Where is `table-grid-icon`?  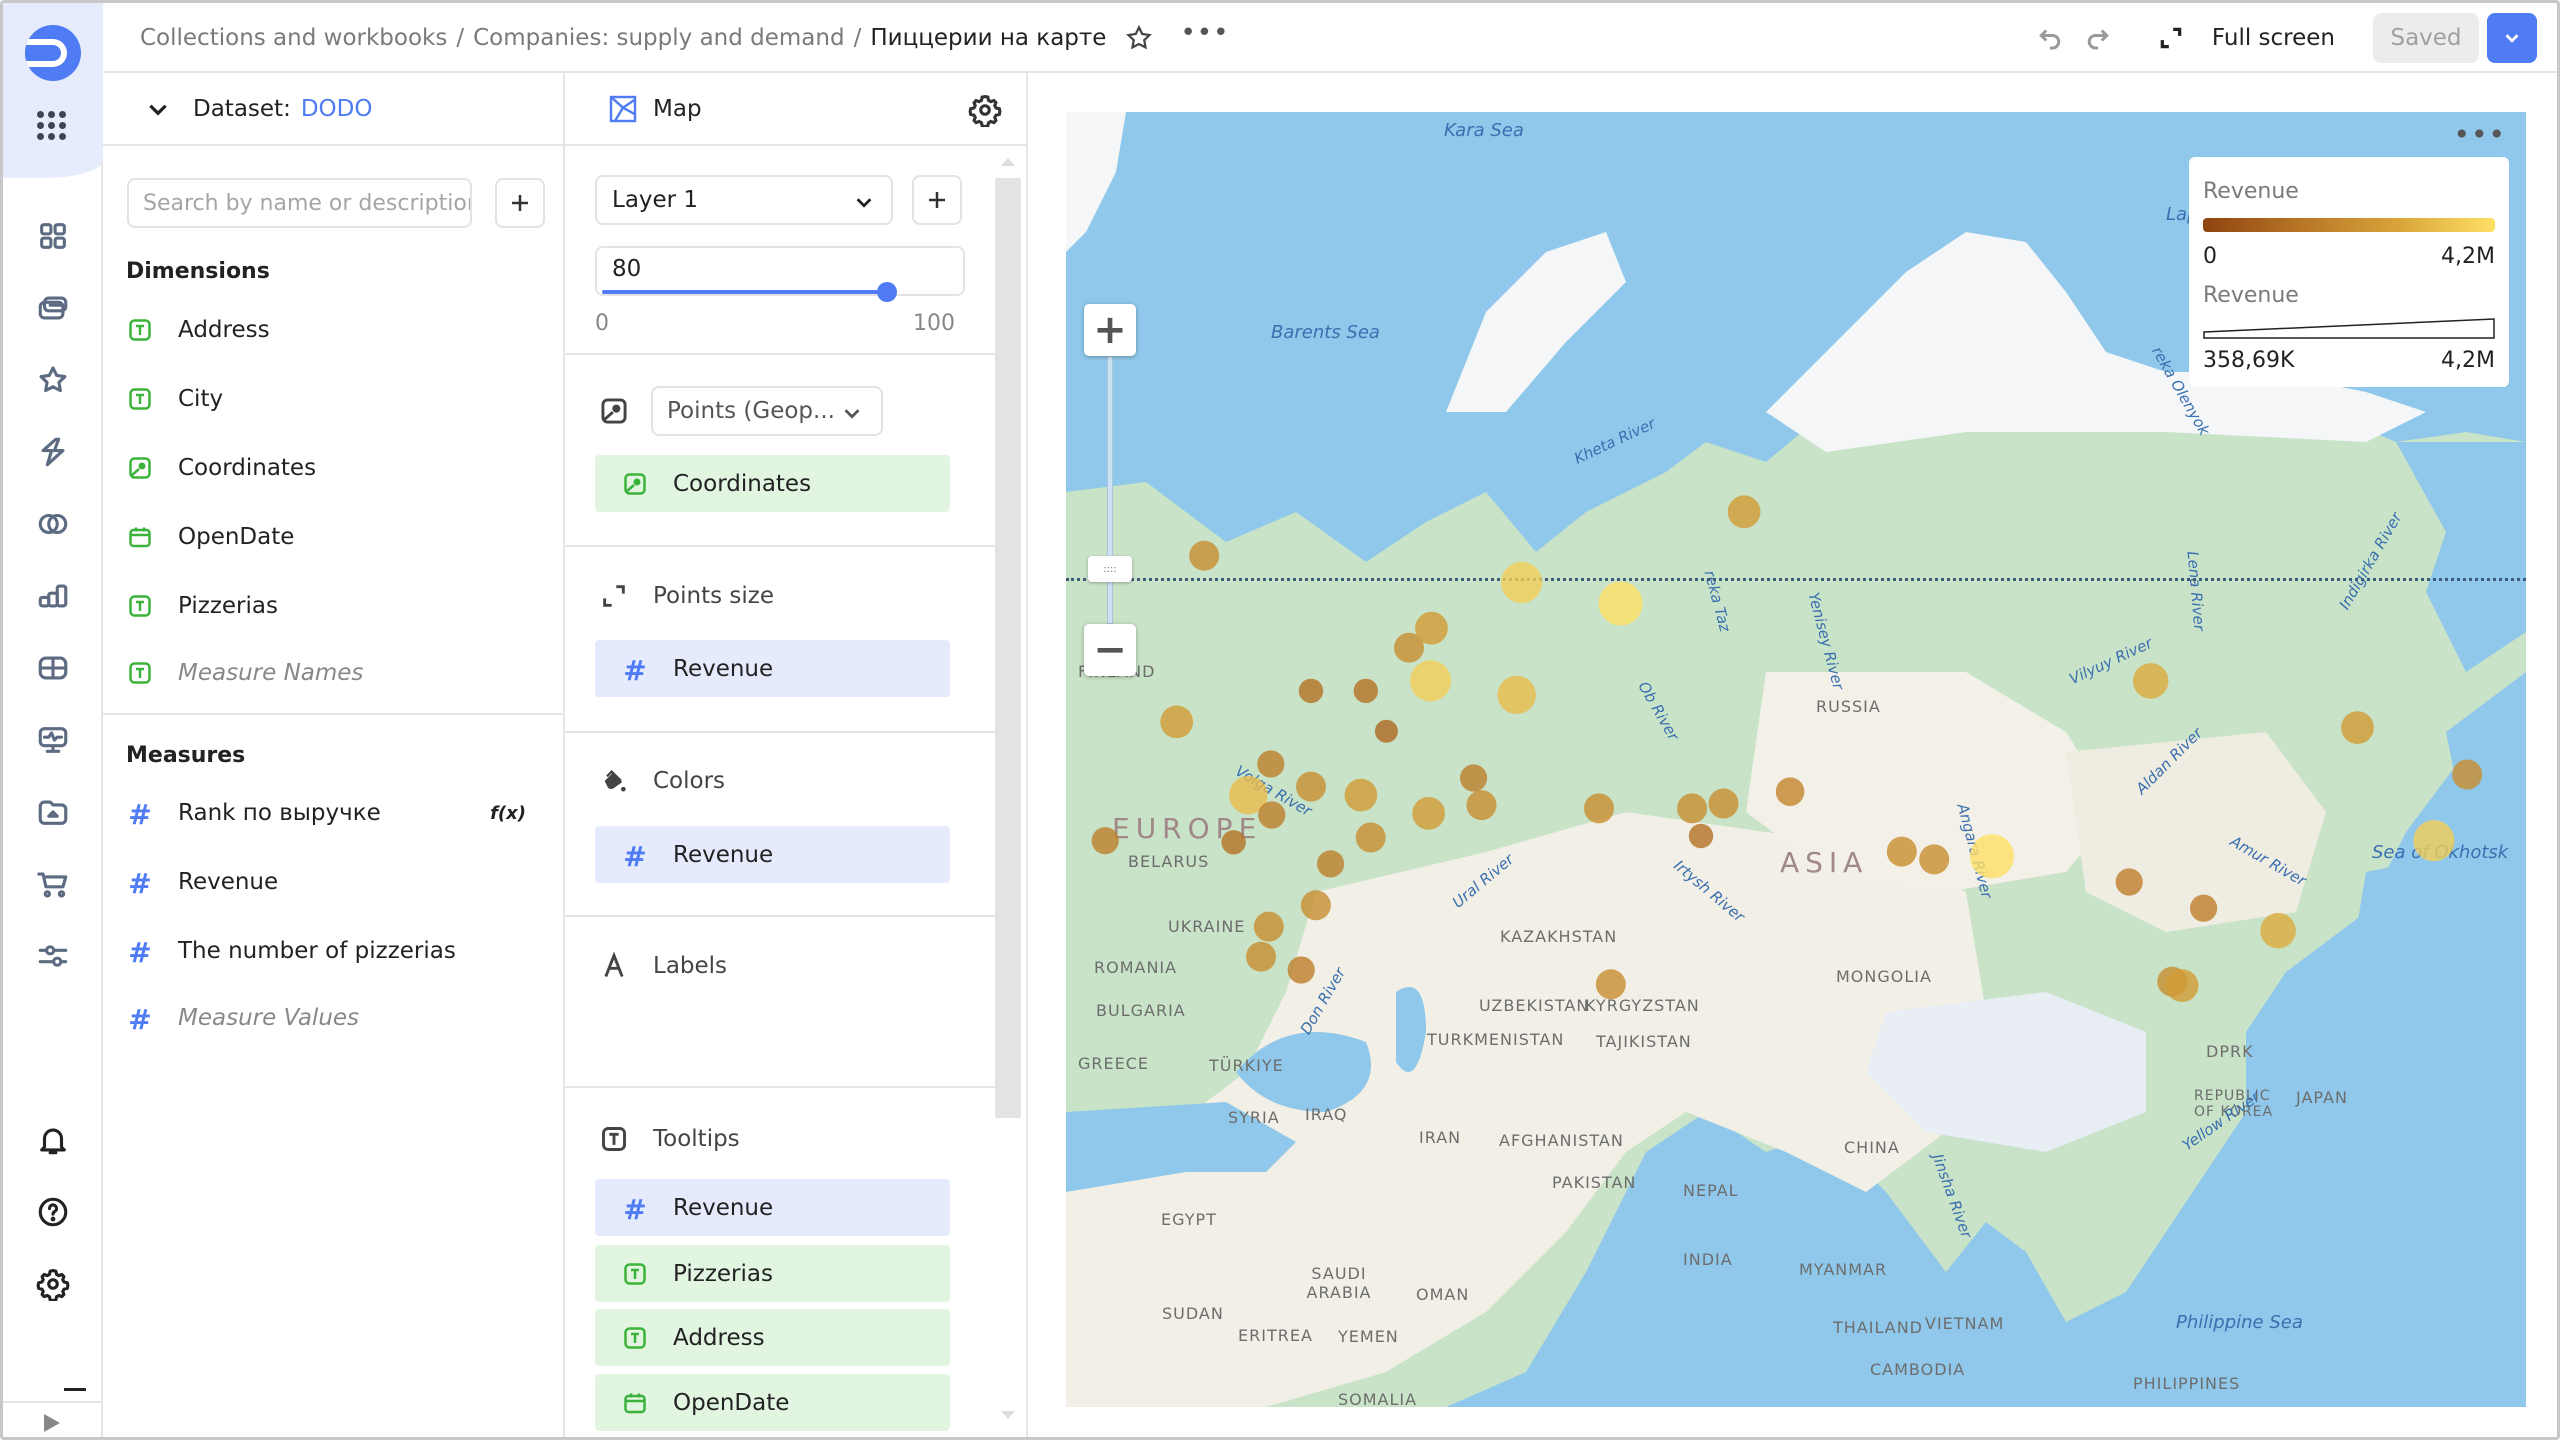 table-grid-icon is located at coordinates (53, 668).